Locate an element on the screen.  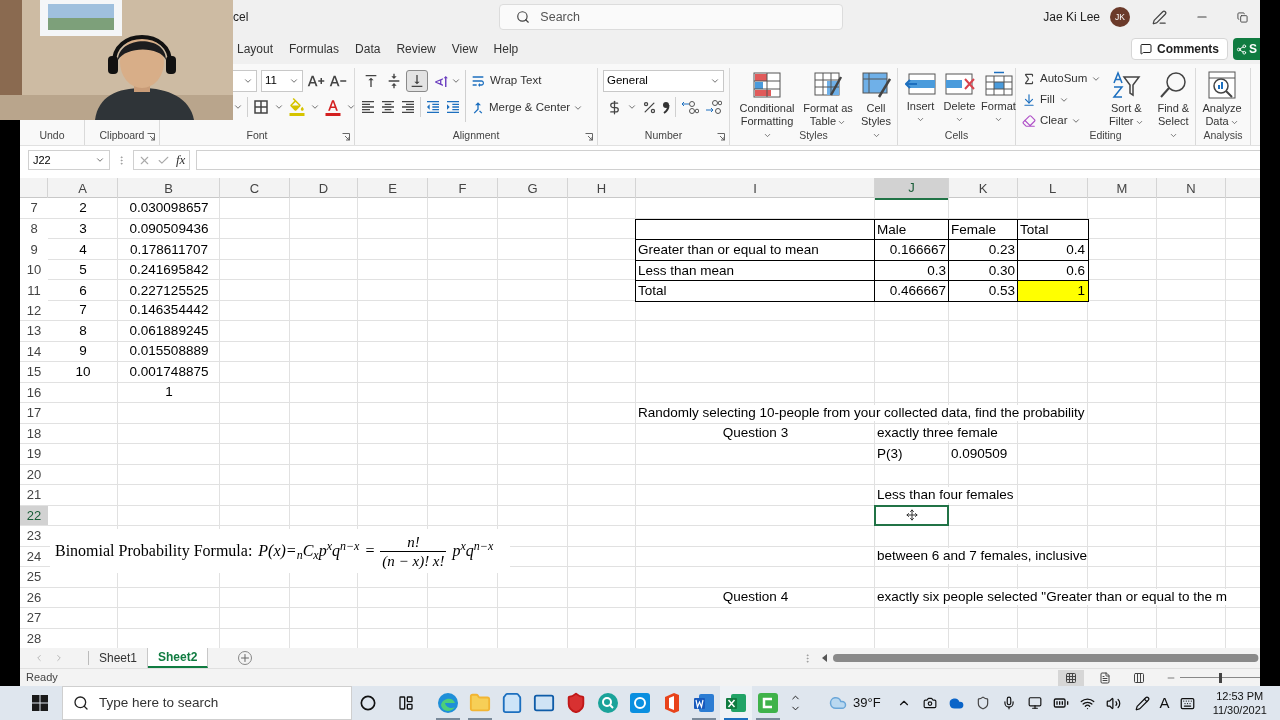
dialog-launcher-icon is located at coordinates (151, 137).